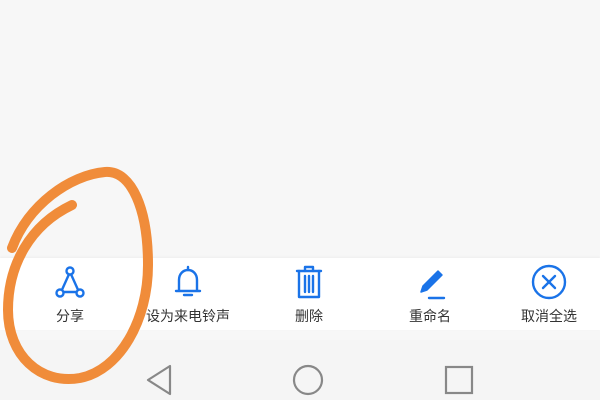 Image resolution: width=600 pixels, height=400 pixels. I want to click on recents-square-icon, so click(458, 380).